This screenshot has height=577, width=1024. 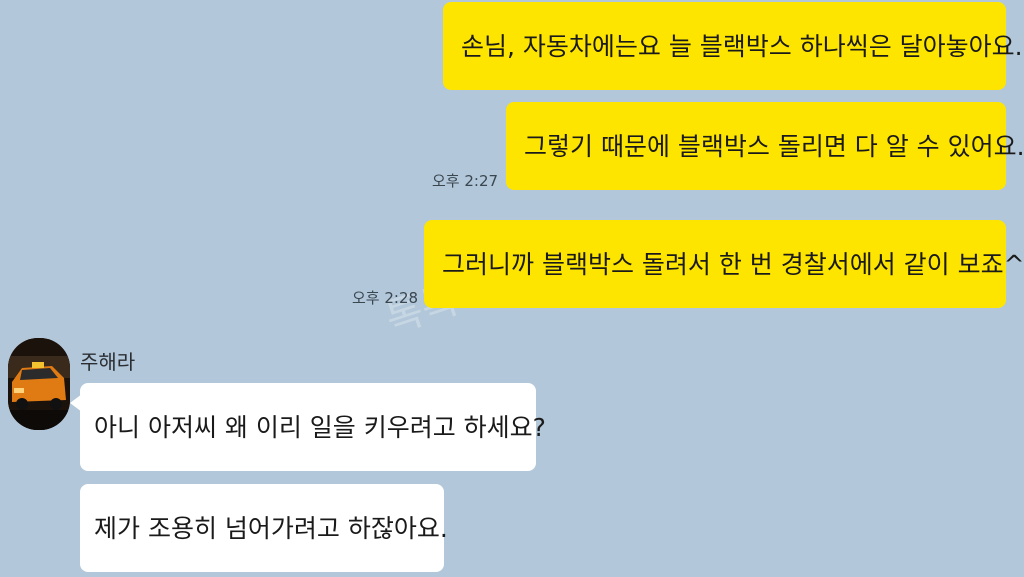 I want to click on my-message-bubble: 그렇기 때문에 블랙박스 돌리면 다 알 수 있어요., so click(x=765, y=146).